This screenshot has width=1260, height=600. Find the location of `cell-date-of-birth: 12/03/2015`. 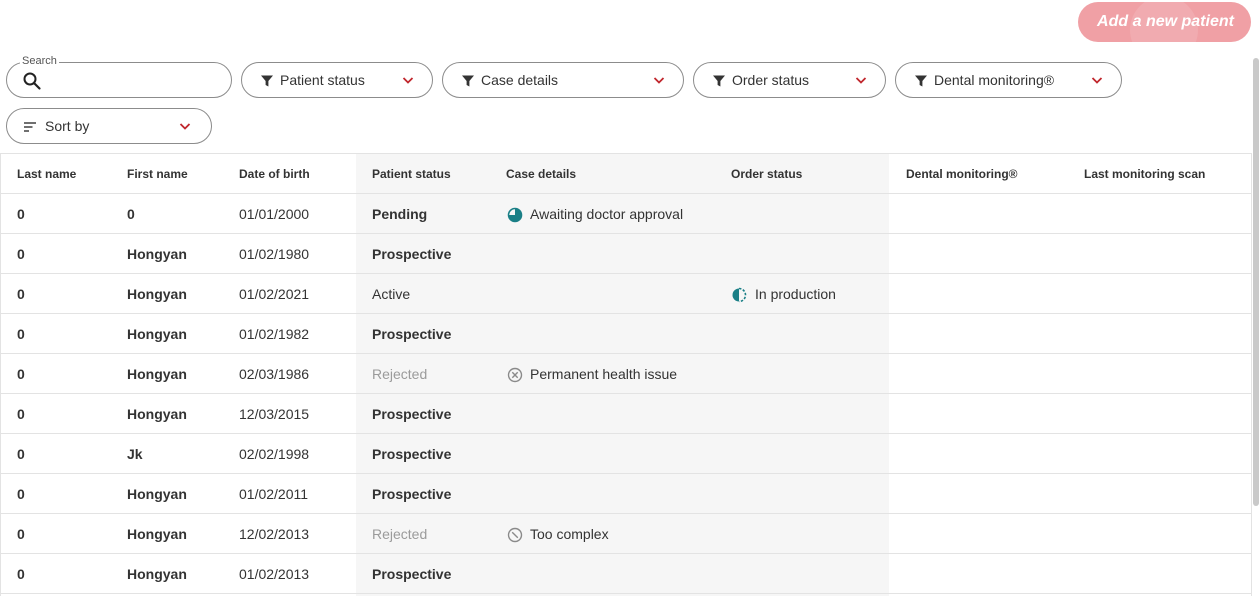

cell-date-of-birth: 12/03/2015 is located at coordinates (274, 414).